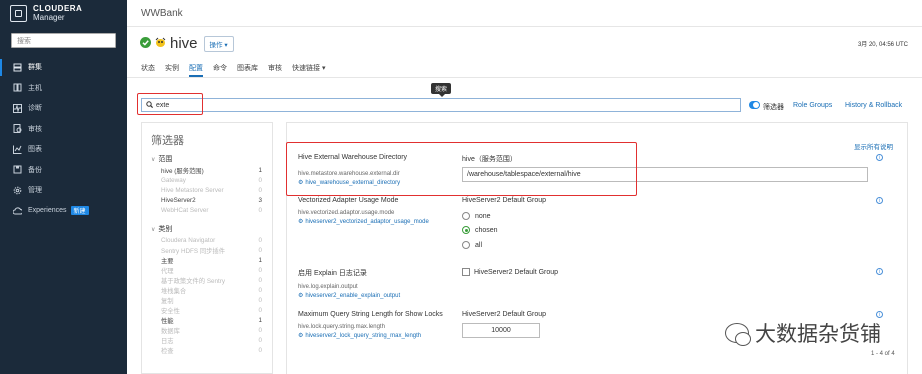  What do you see at coordinates (35, 68) in the screenshot?
I see `sidebar-item-label: 群集` at bounding box center [35, 68].